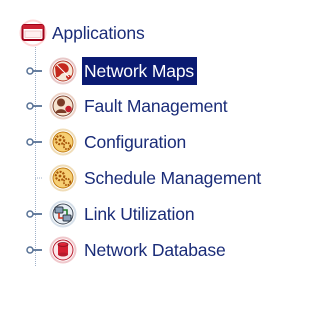 The height and width of the screenshot is (328, 321). I want to click on configuration-icon, so click(63, 142).